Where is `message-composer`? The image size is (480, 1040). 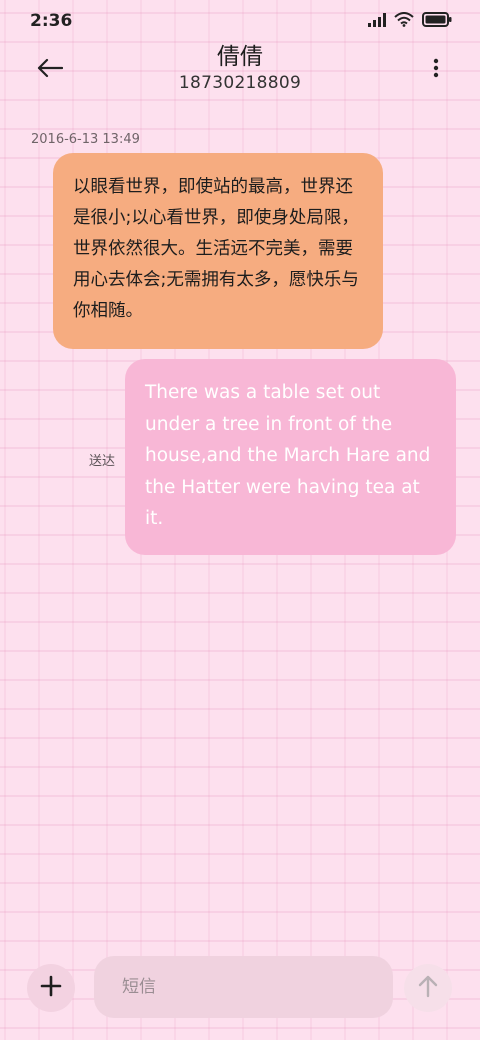 message-composer is located at coordinates (240, 995).